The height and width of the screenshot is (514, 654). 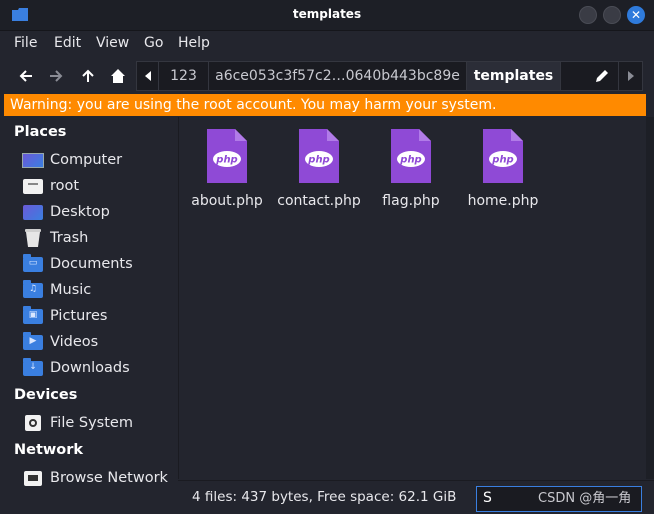 I want to click on sidebar-item-root: root, so click(x=97, y=186).